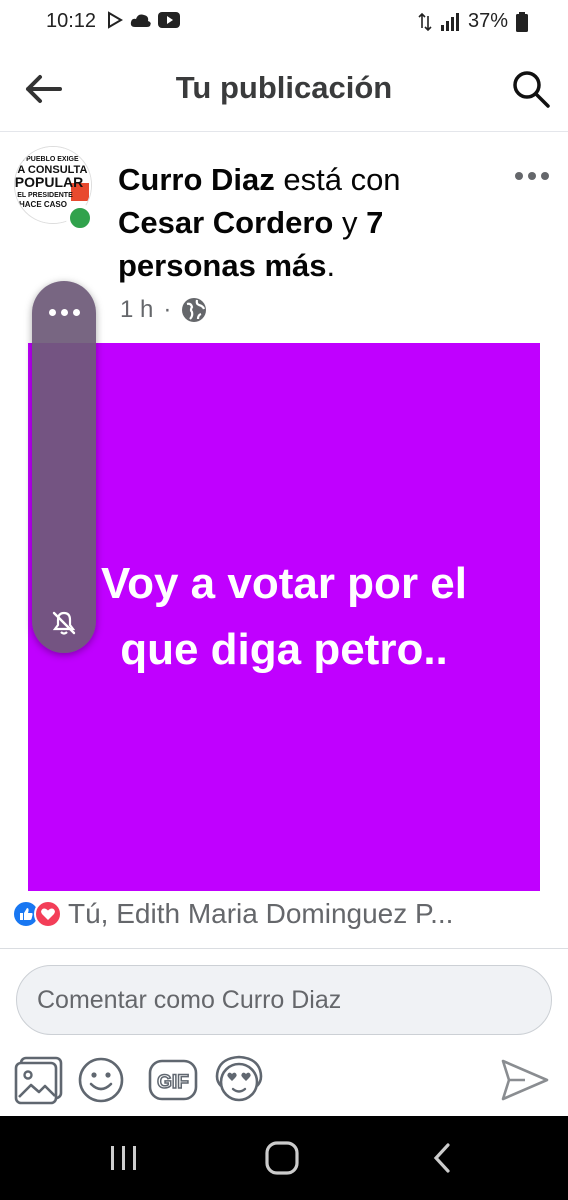  Describe the element at coordinates (64, 467) in the screenshot. I see `floating-panel` at that location.